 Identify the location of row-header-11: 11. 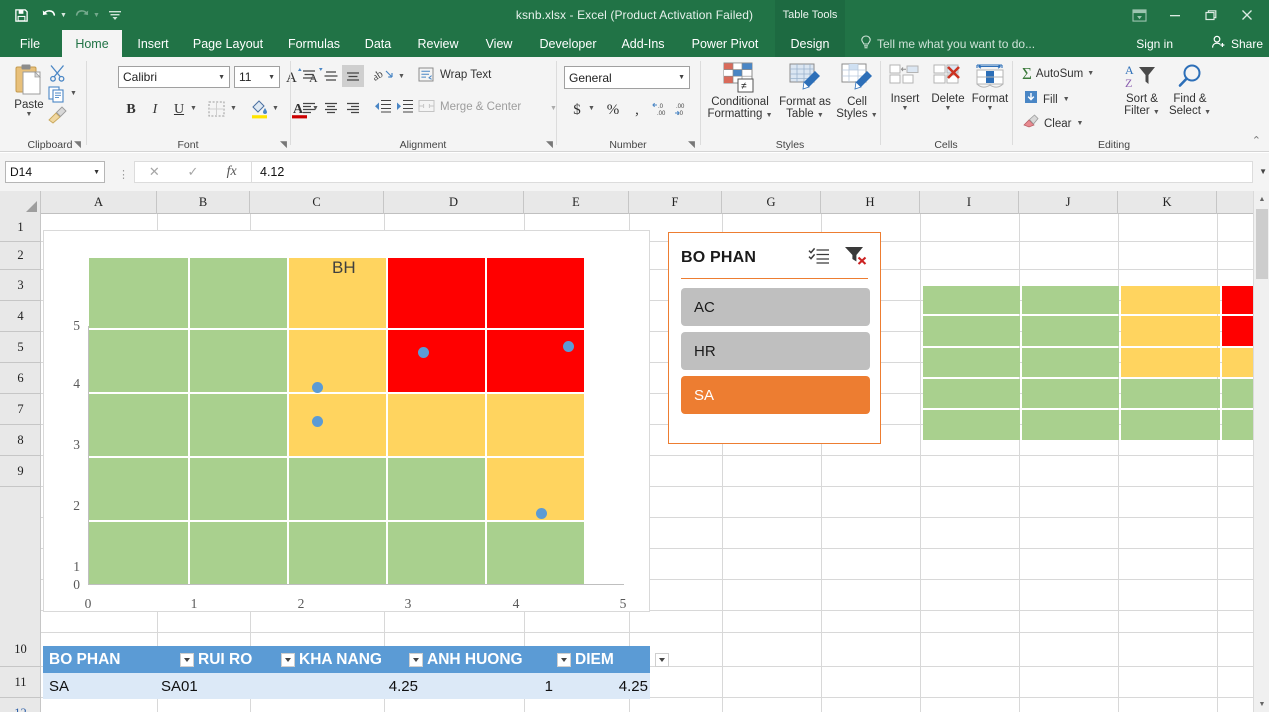
(20, 682).